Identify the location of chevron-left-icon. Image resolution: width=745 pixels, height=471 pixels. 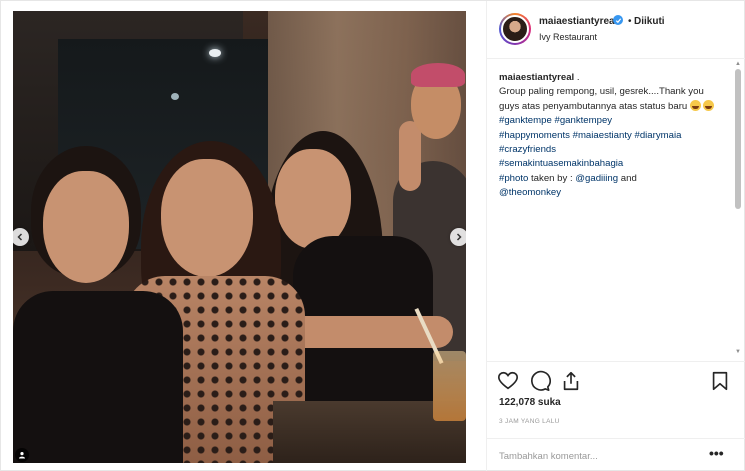
(20, 237).